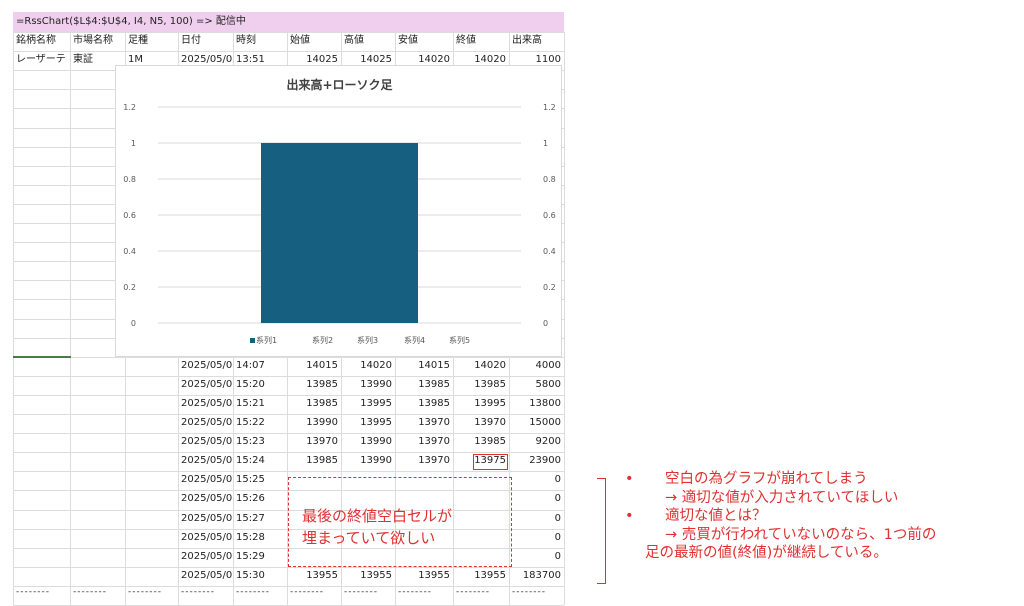  I want to click on y-tick-label: 0.6, so click(129, 215).